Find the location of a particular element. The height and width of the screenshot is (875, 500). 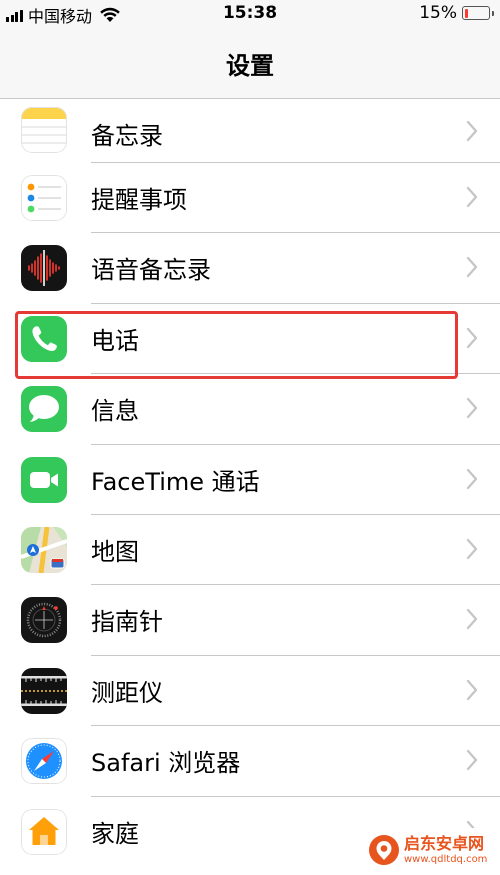

watermark-url: www.qdltdq.com is located at coordinates (446, 859).